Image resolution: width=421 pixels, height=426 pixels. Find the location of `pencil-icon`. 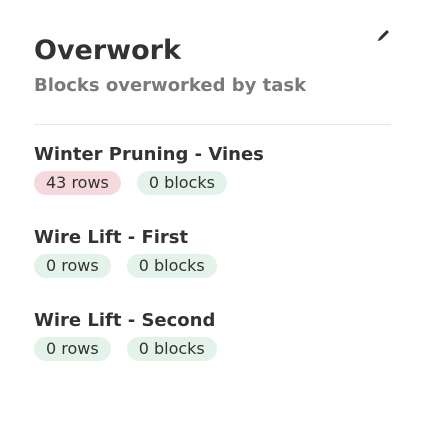

pencil-icon is located at coordinates (383, 36).